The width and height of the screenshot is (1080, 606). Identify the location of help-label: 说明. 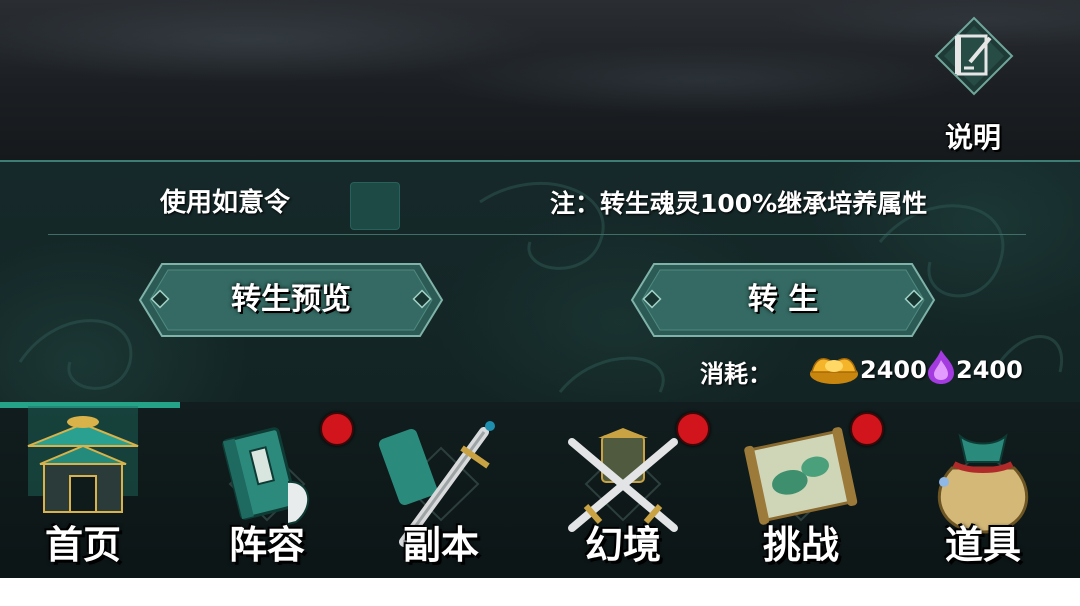
(972, 137).